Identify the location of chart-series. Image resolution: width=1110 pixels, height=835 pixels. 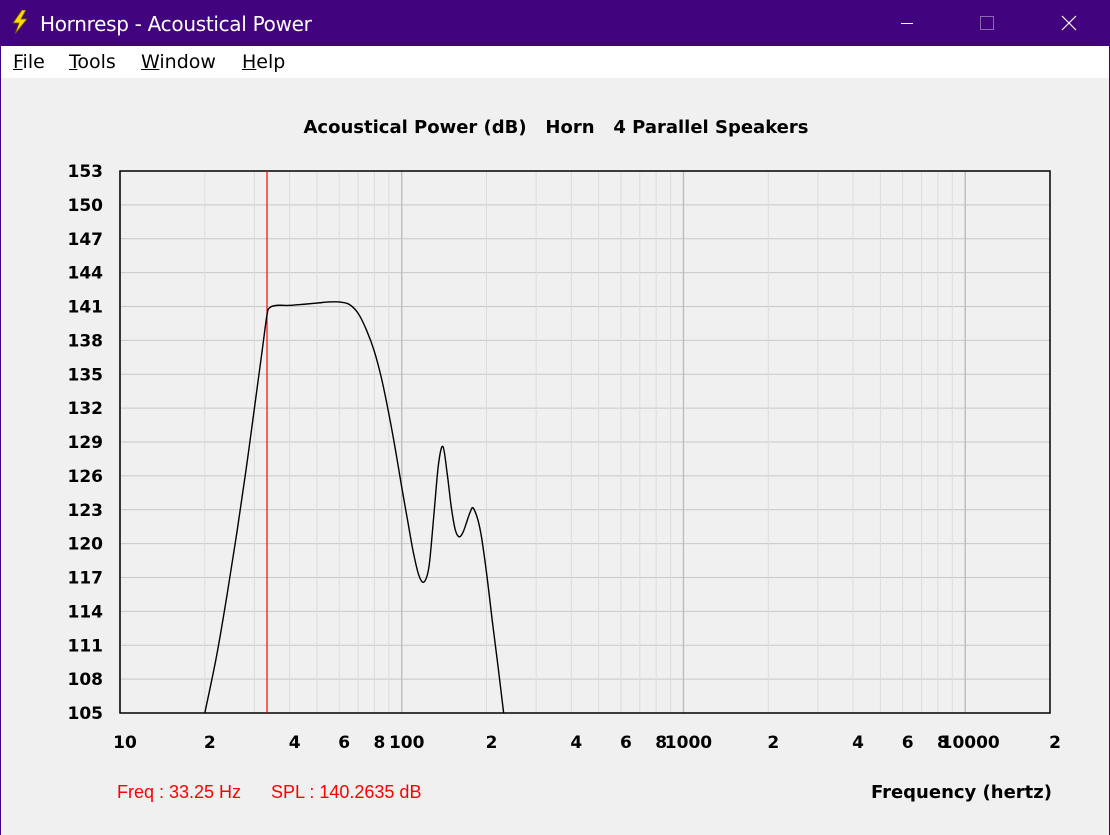
(354, 507).